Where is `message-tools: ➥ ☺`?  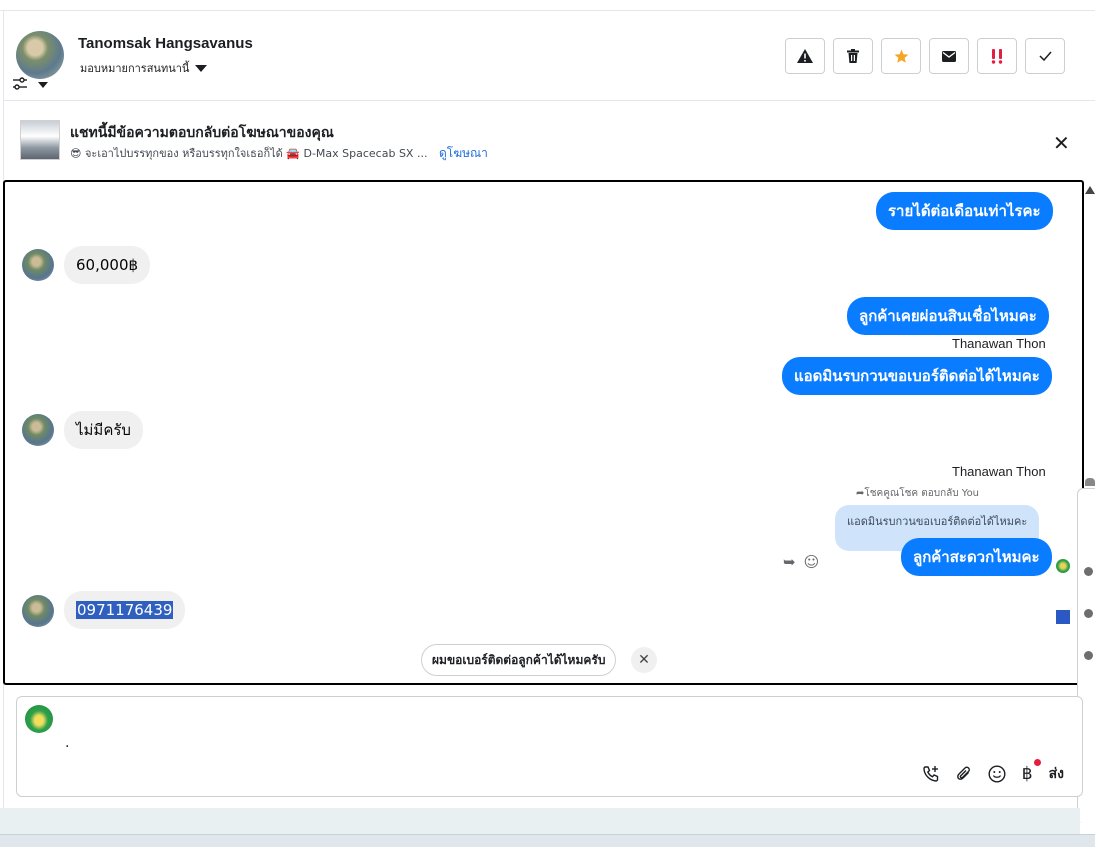
message-tools: ➥ ☺ is located at coordinates (801, 562).